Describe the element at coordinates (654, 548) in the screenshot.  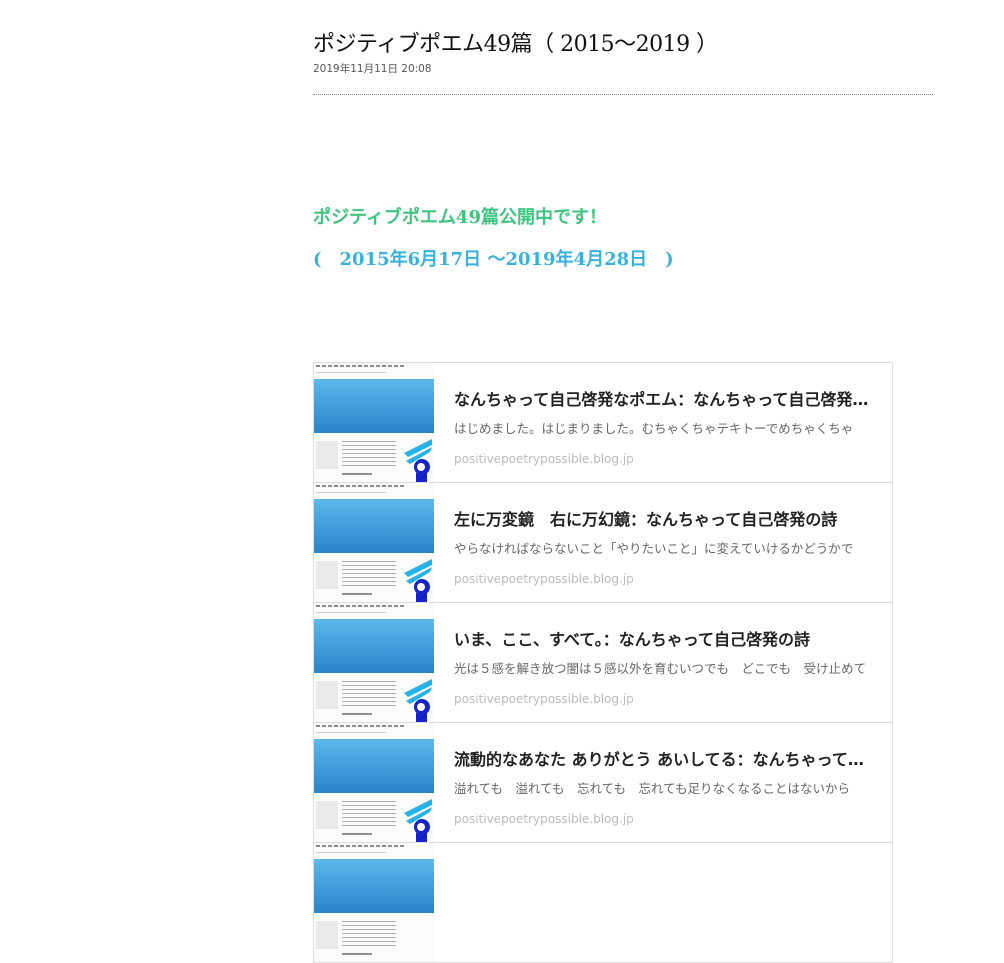
I see `card-description: やらなければならないこと「やりたいこと」に変えていけるかどうかで` at that location.